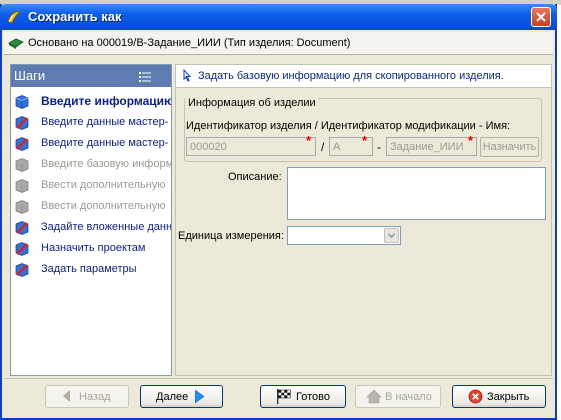  What do you see at coordinates (278, 17) in the screenshot?
I see `title-bar: Сохранить как` at bounding box center [278, 17].